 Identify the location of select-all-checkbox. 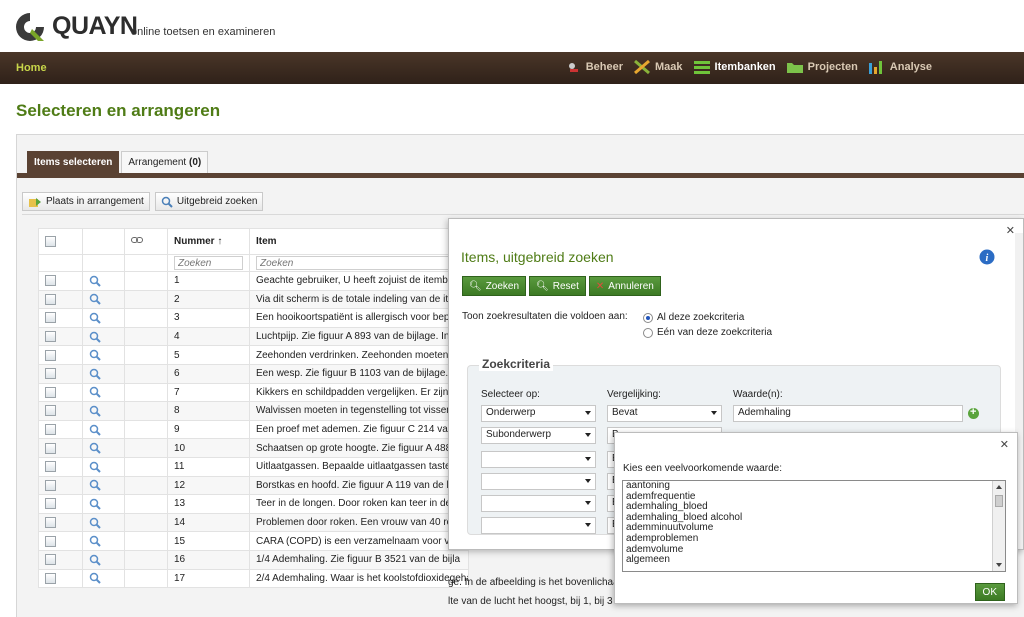
(50, 241).